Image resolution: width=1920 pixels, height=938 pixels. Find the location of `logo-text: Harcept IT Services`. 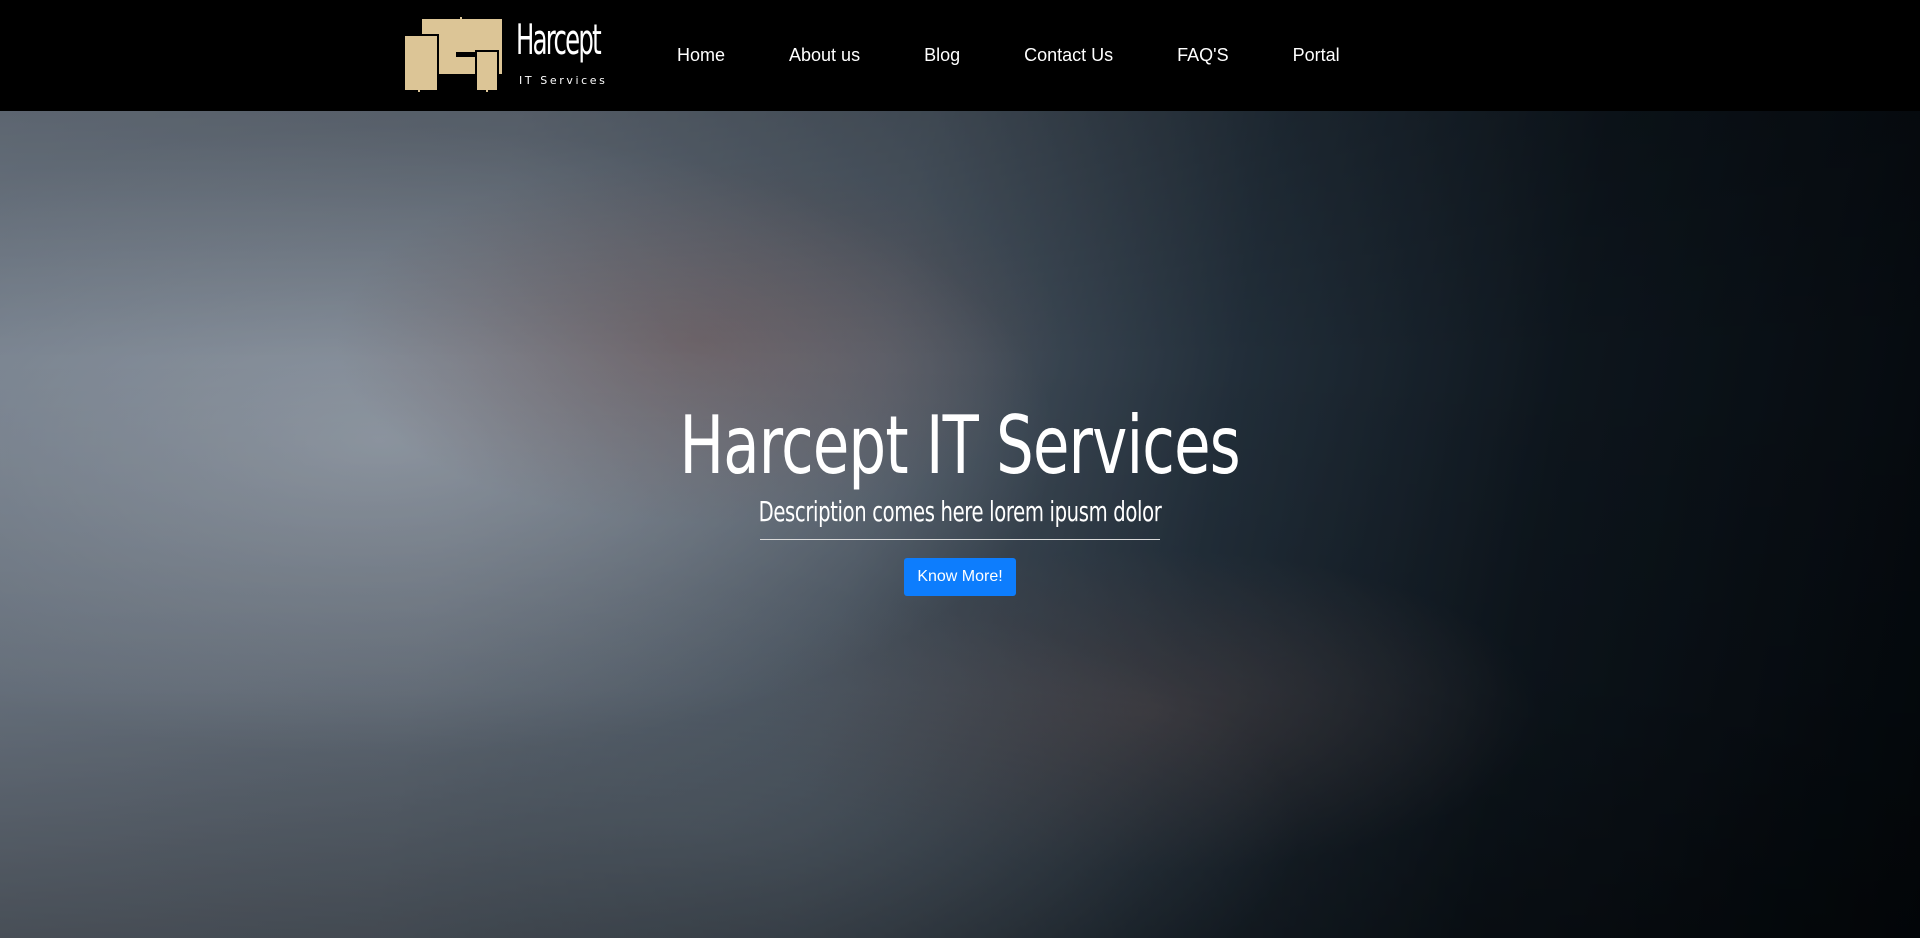

logo-text: Harcept IT Services is located at coordinates (564, 55).